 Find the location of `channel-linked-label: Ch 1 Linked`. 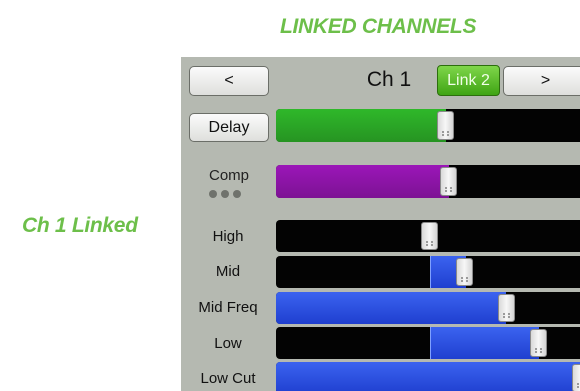

channel-linked-label: Ch 1 Linked is located at coordinates (80, 225).